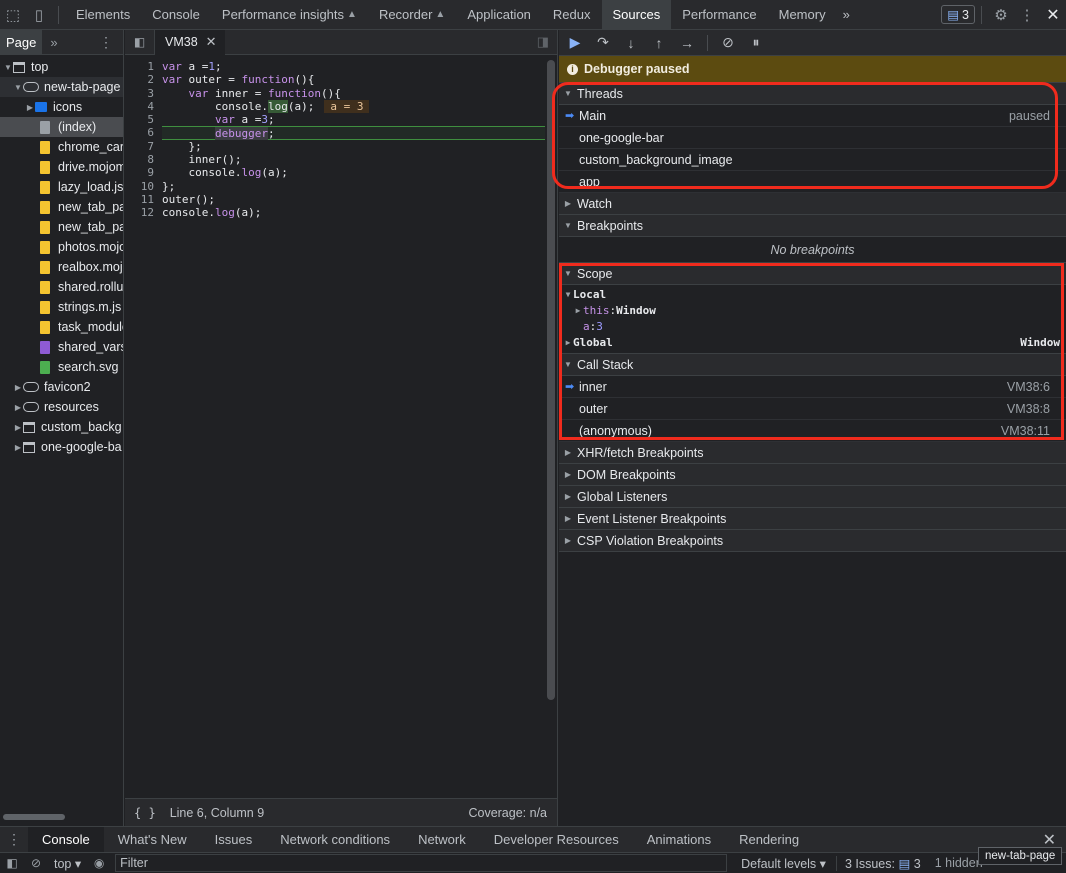  Describe the element at coordinates (61, 347) in the screenshot. I see `tree-item-file: shared_vars` at that location.